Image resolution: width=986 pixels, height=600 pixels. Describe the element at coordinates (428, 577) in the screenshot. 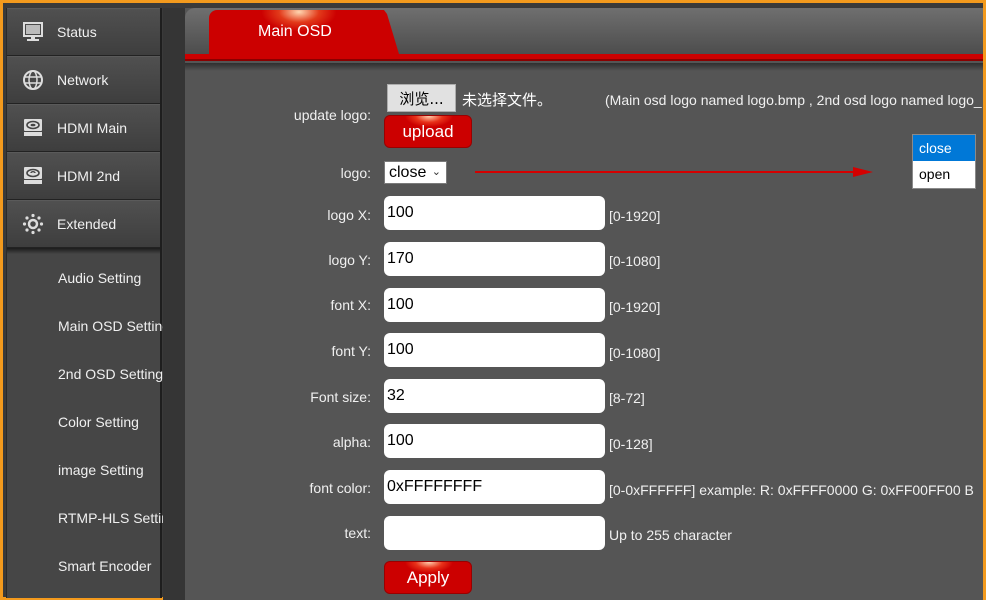

I see `apply-button: Apply` at that location.